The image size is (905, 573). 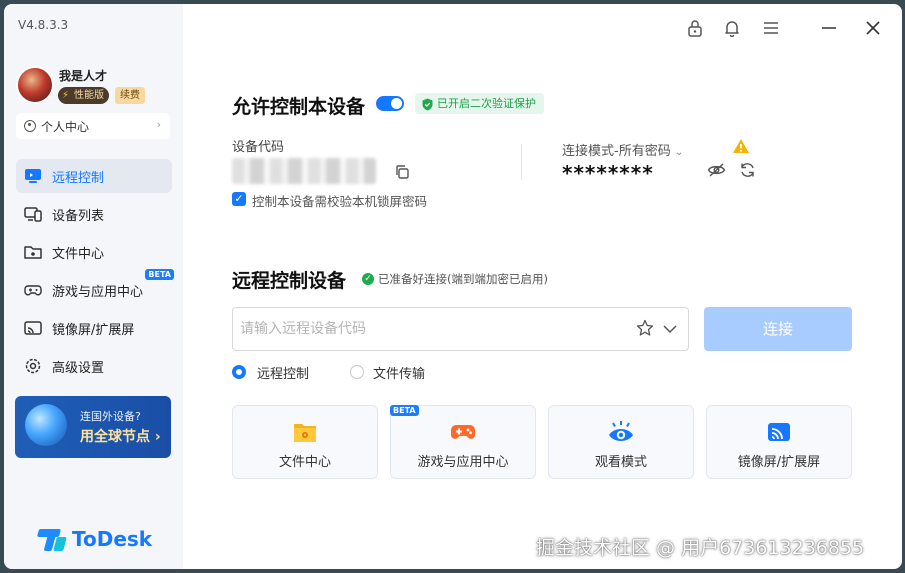 What do you see at coordinates (130, 95) in the screenshot?
I see `renew-button: 续费` at bounding box center [130, 95].